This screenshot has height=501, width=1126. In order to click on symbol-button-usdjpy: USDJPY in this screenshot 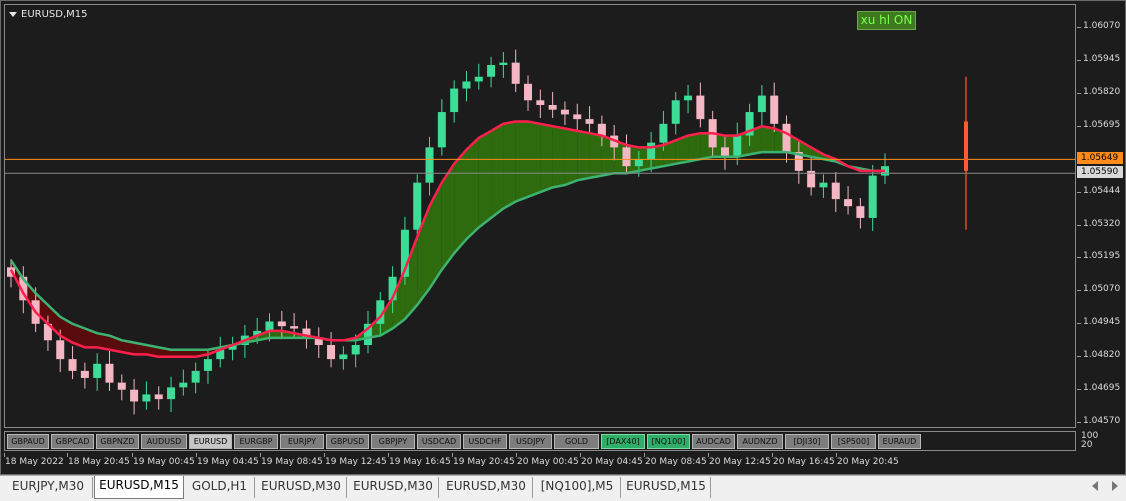, I will do `click(530, 441)`.